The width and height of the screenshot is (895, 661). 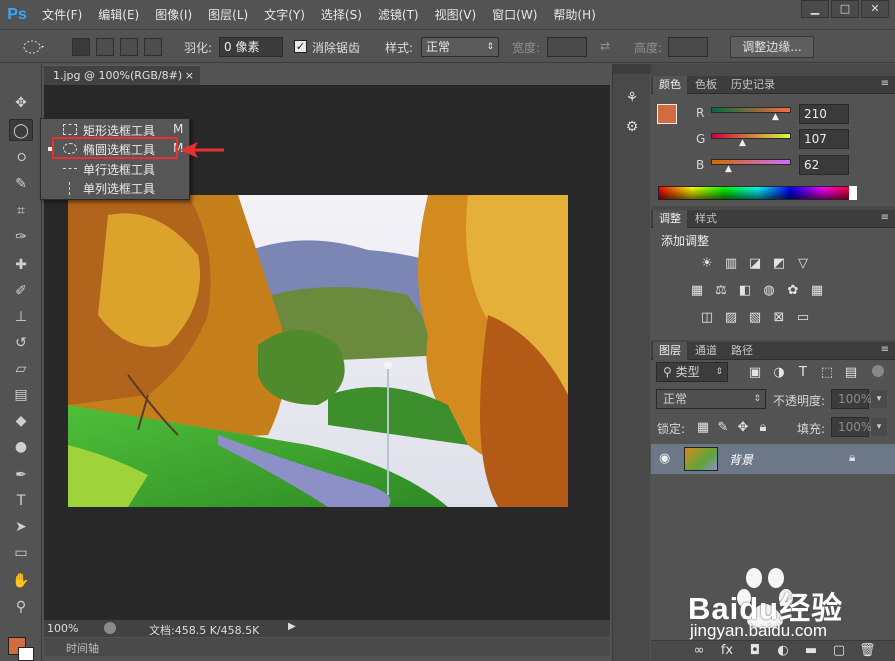 What do you see at coordinates (398, 15) in the screenshot?
I see `menu-filter: 滤镜(T)` at bounding box center [398, 15].